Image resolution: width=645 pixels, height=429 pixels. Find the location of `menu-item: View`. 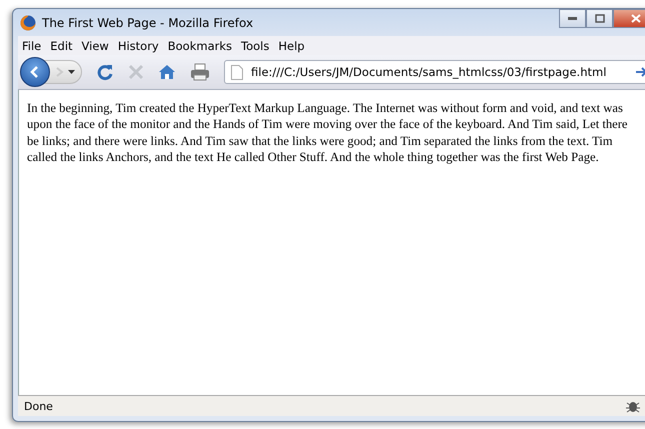

menu-item: View is located at coordinates (95, 45).